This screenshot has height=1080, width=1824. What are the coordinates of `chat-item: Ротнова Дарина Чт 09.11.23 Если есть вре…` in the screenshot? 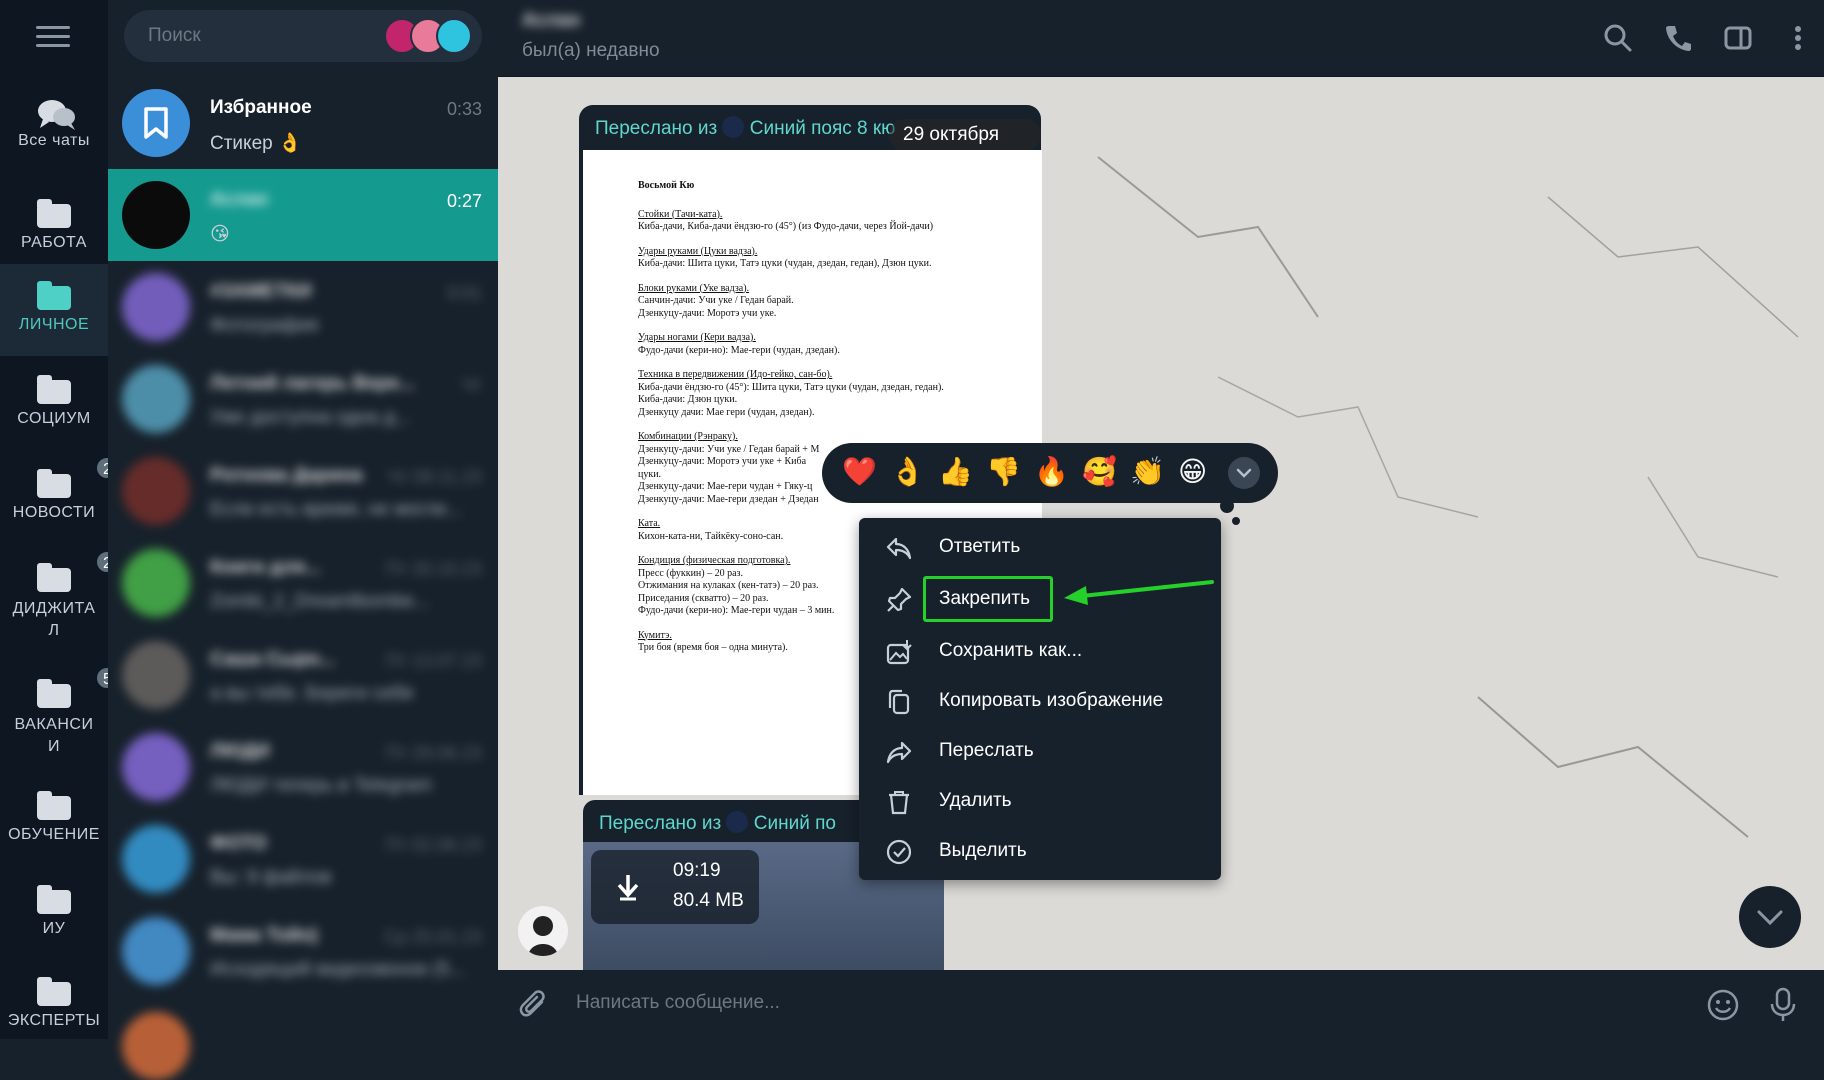 It's located at (303, 491).